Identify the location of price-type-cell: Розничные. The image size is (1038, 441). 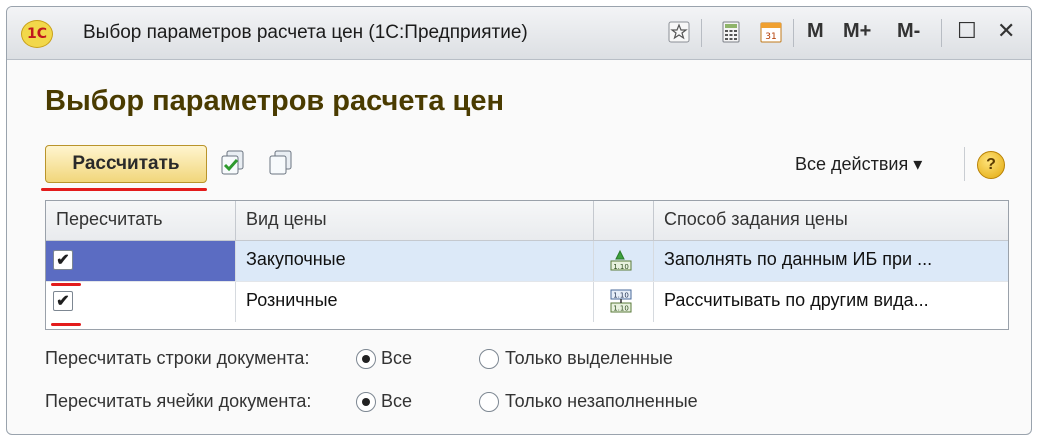
(415, 302).